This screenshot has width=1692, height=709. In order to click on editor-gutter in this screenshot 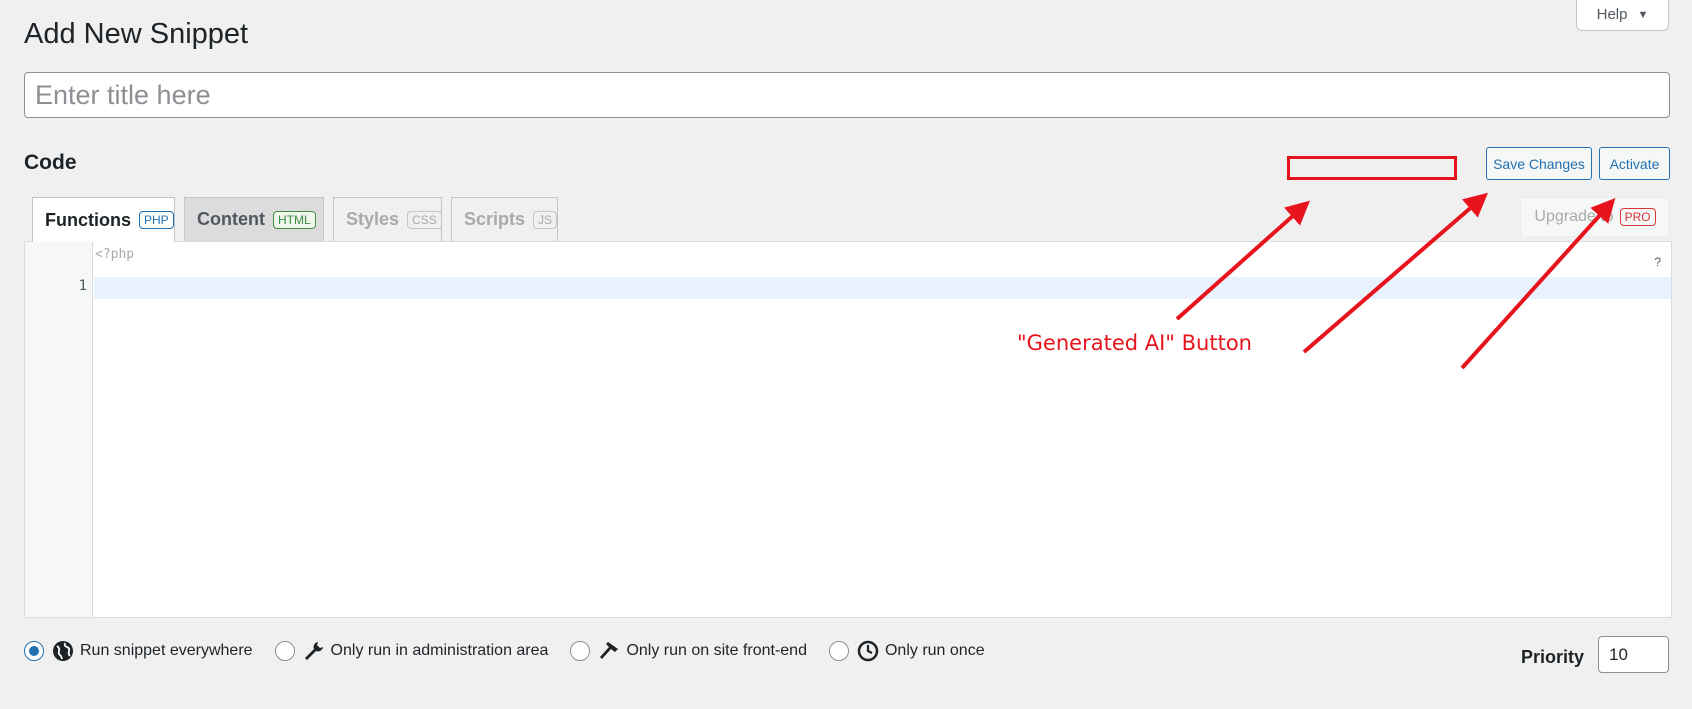, I will do `click(59, 429)`.